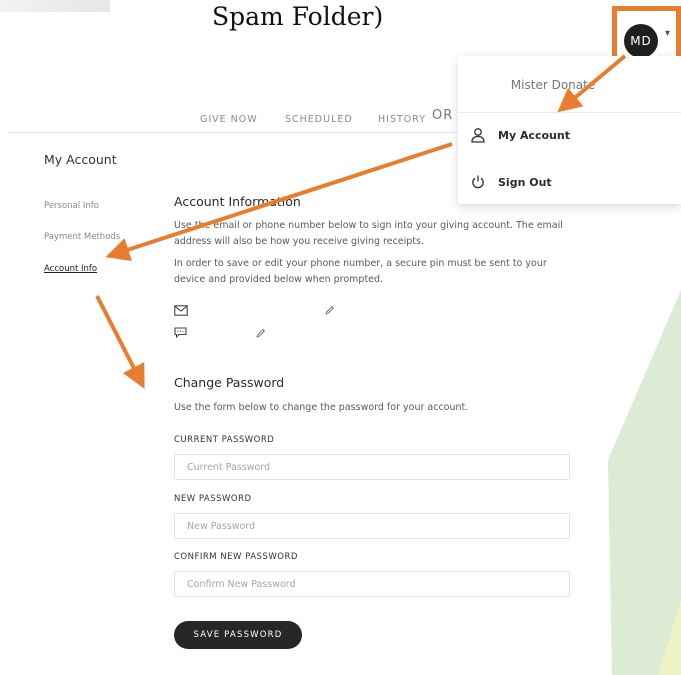  What do you see at coordinates (372, 467) in the screenshot?
I see `current-password-input` at bounding box center [372, 467].